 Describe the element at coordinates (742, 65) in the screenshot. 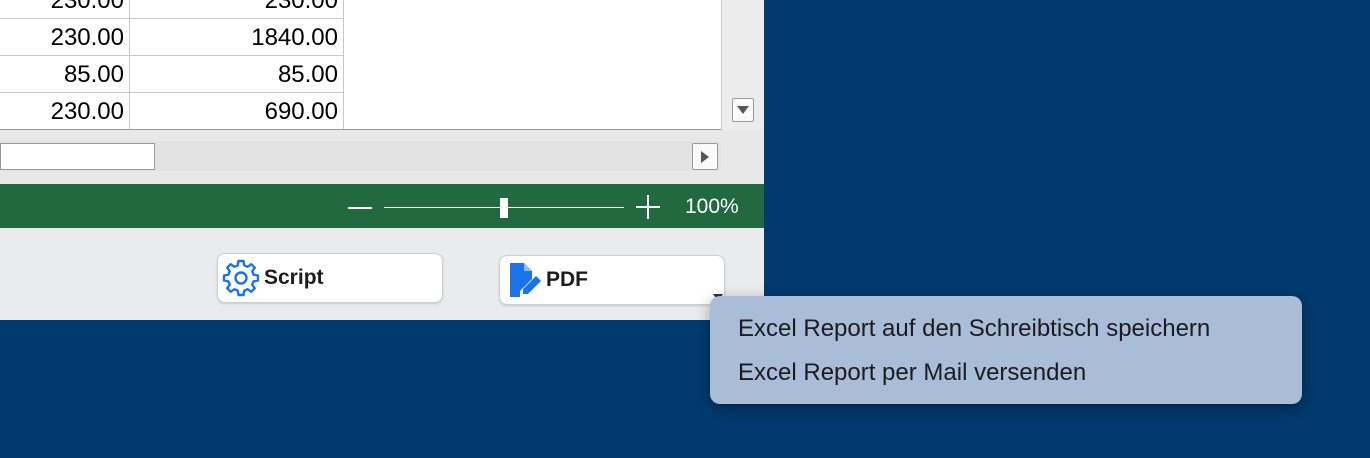

I see `vertical-scrollbar` at that location.